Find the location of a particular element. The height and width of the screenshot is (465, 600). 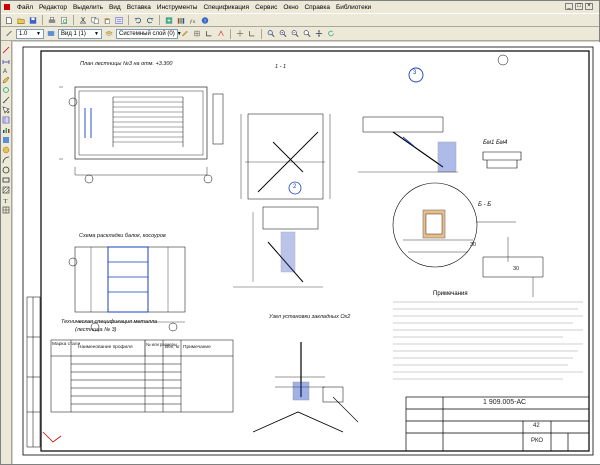

grid-icon is located at coordinates (197, 34).